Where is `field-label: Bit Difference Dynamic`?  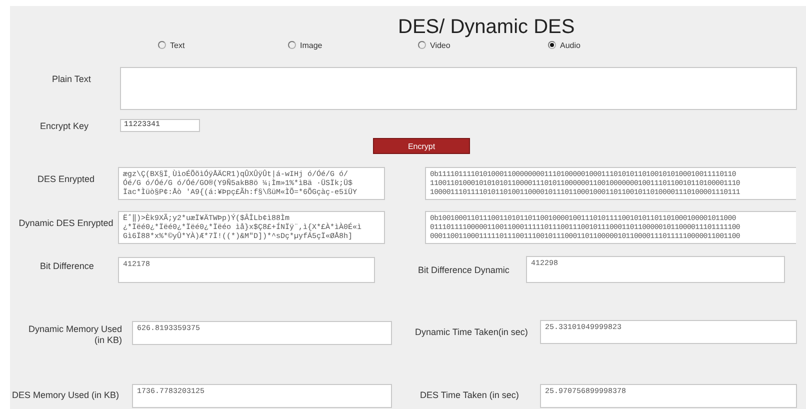
field-label: Bit Difference Dynamic is located at coordinates (464, 270).